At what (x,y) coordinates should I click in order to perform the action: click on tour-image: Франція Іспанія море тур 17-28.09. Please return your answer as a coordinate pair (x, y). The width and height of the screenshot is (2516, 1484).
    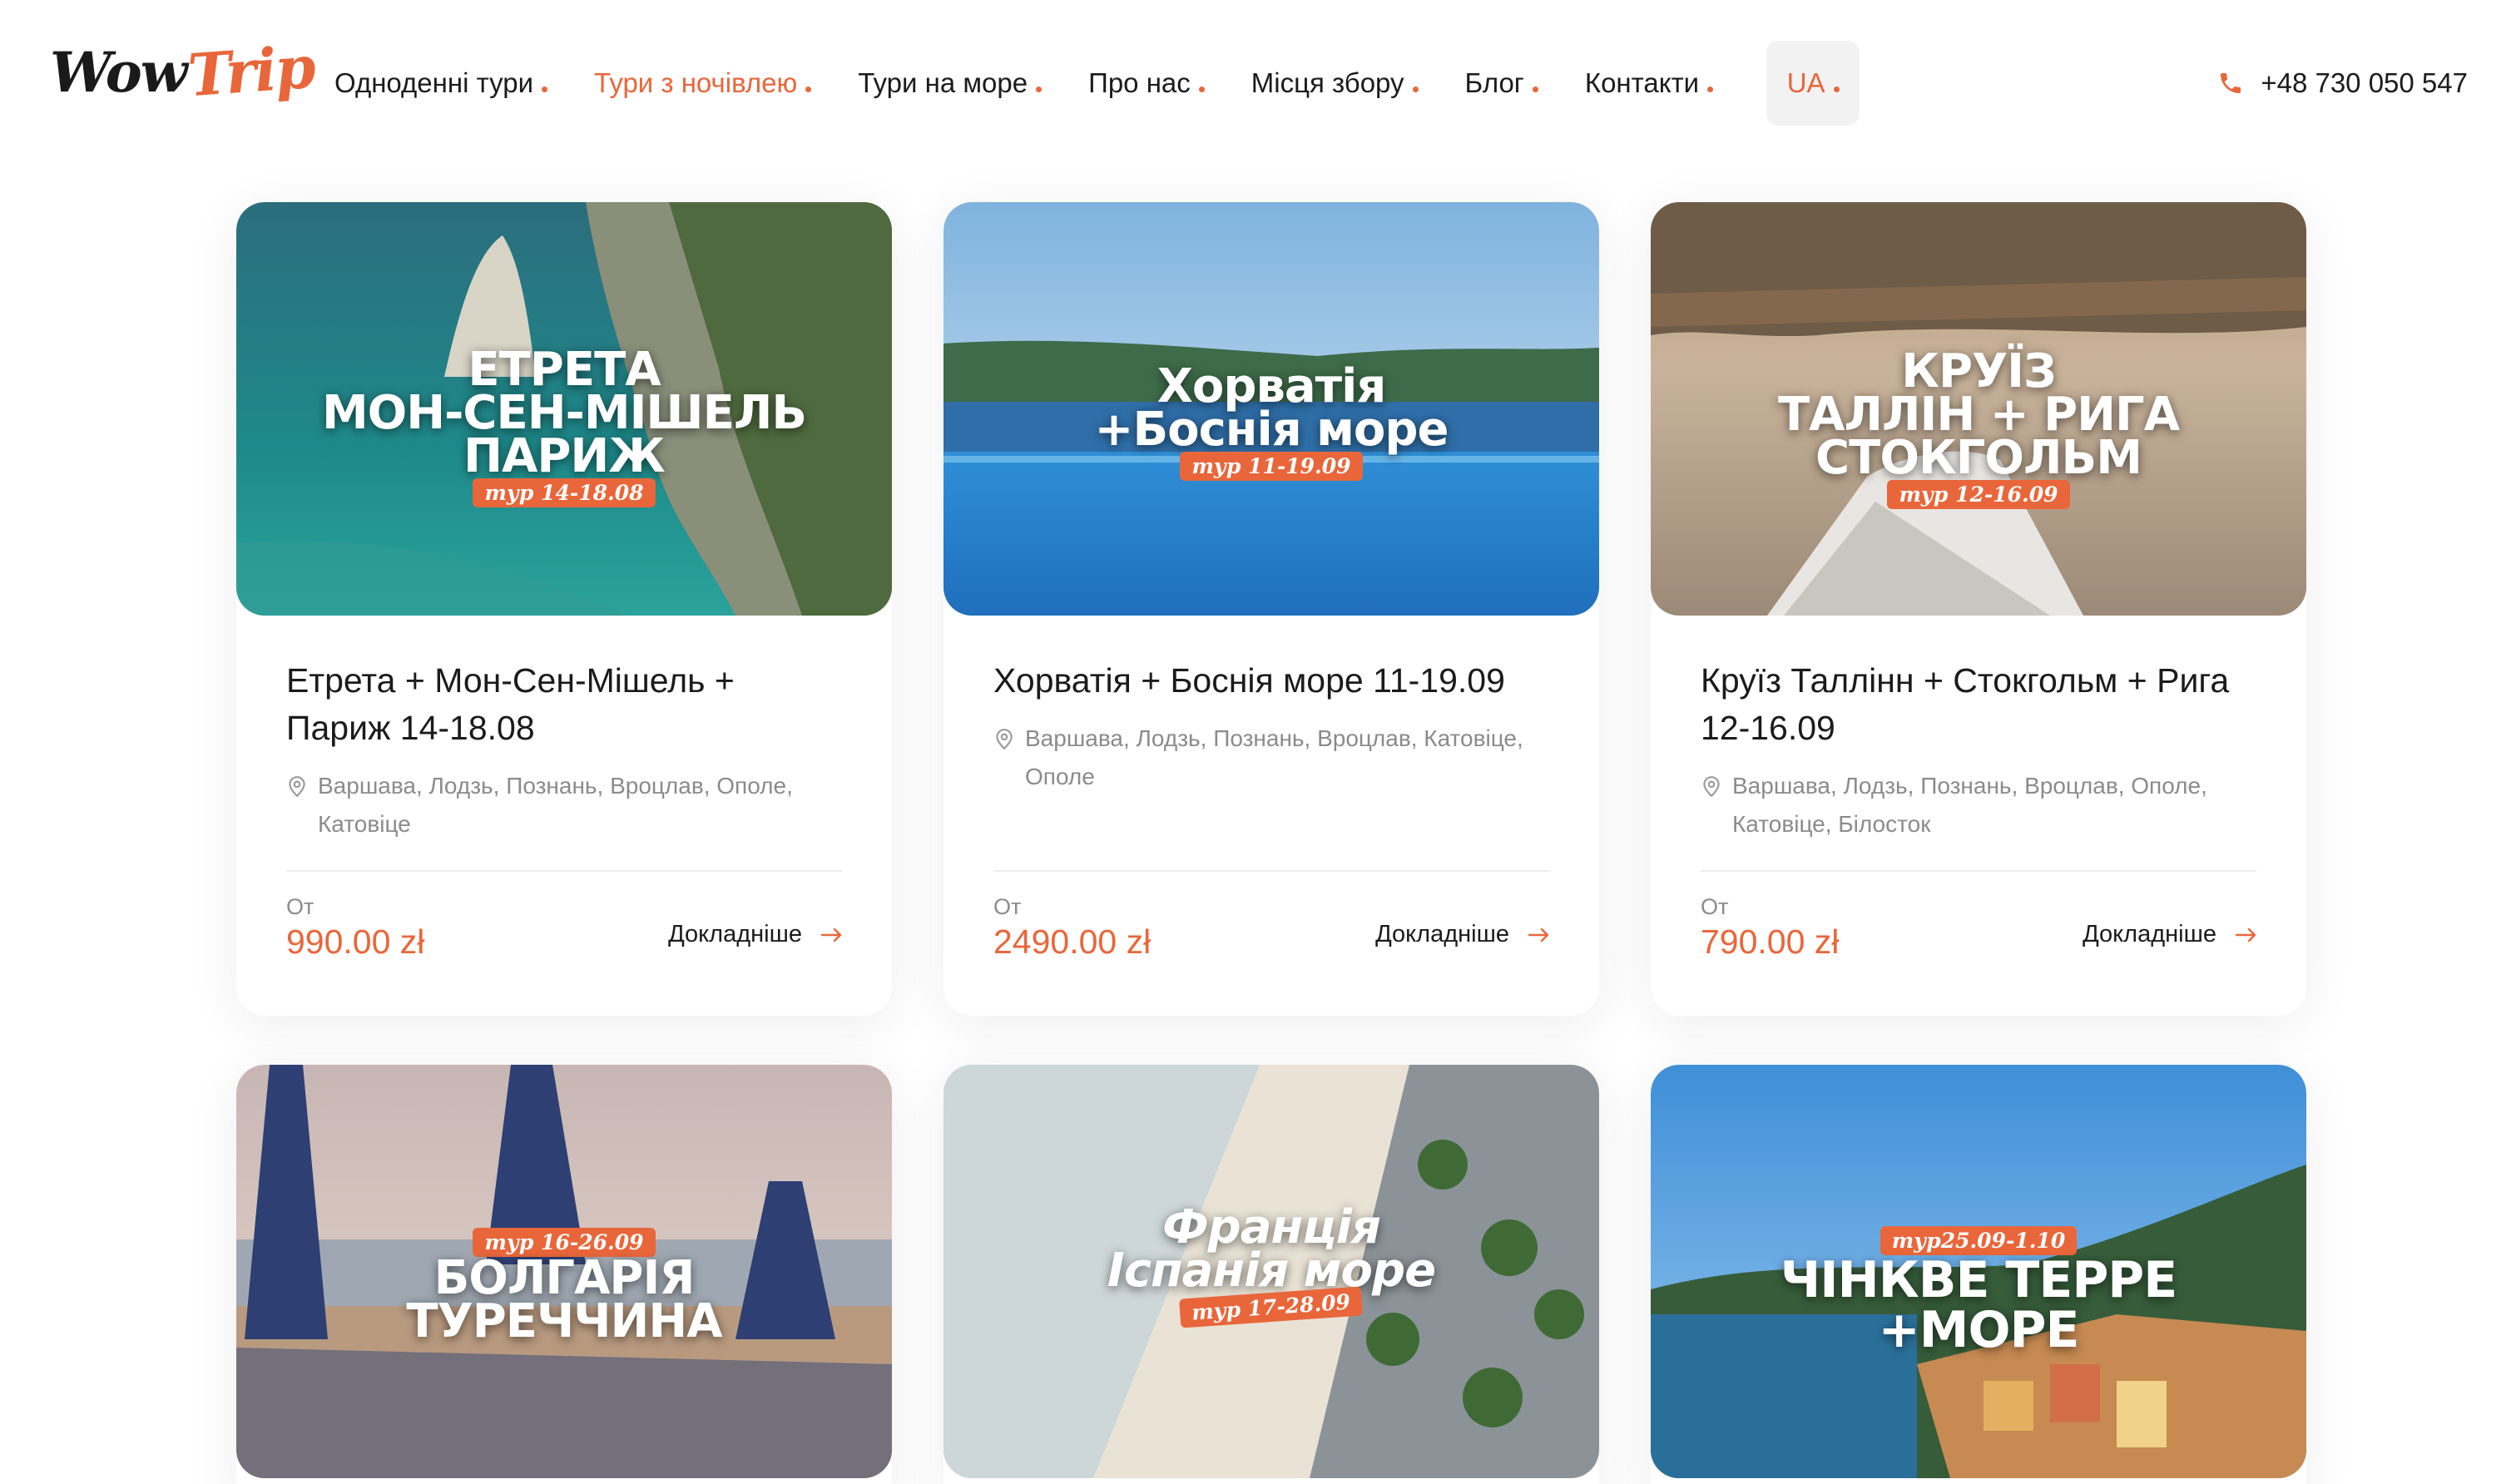
    Looking at the image, I should click on (1271, 1271).